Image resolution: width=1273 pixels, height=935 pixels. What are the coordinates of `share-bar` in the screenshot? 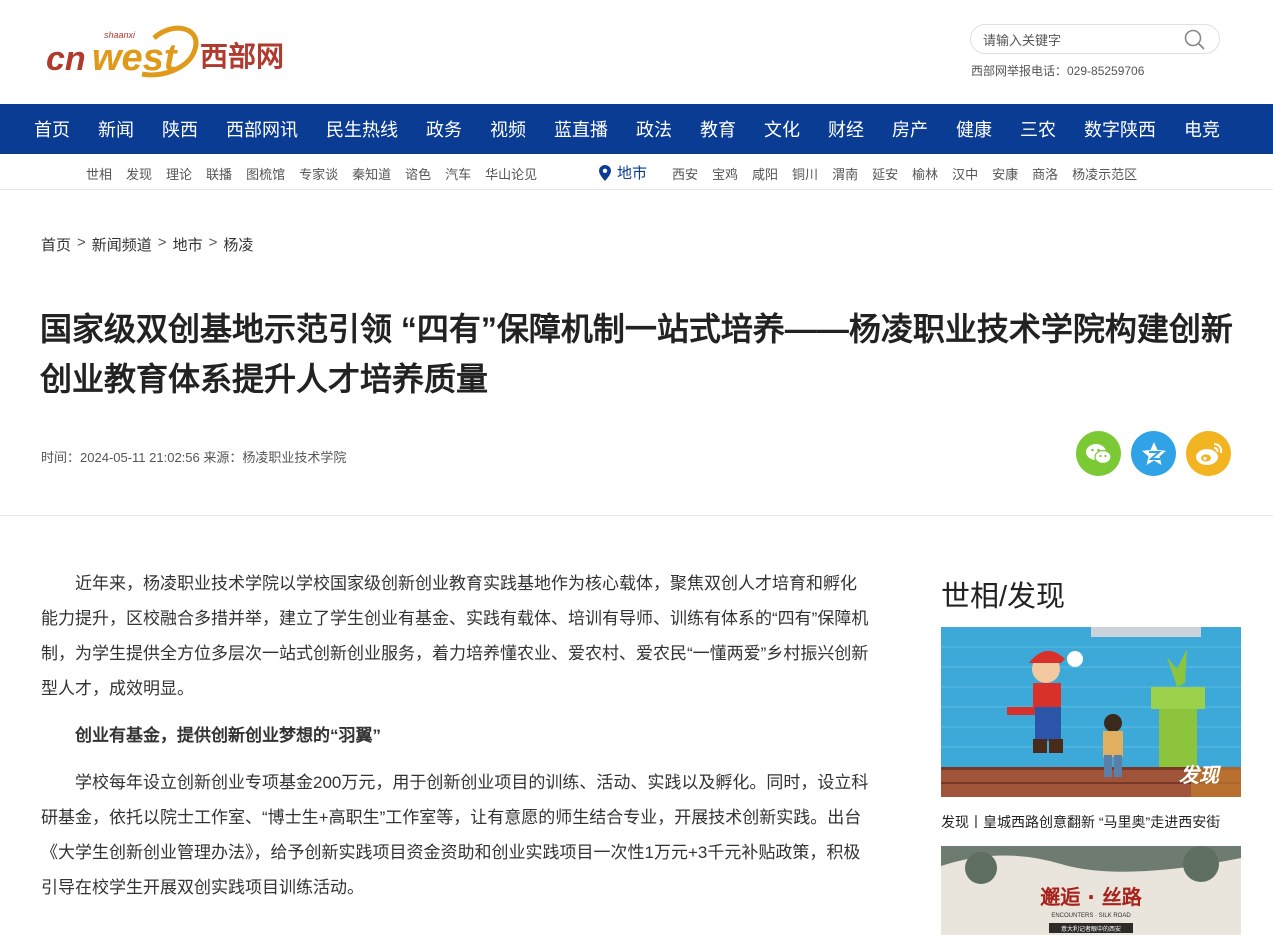 It's located at (1158, 453).